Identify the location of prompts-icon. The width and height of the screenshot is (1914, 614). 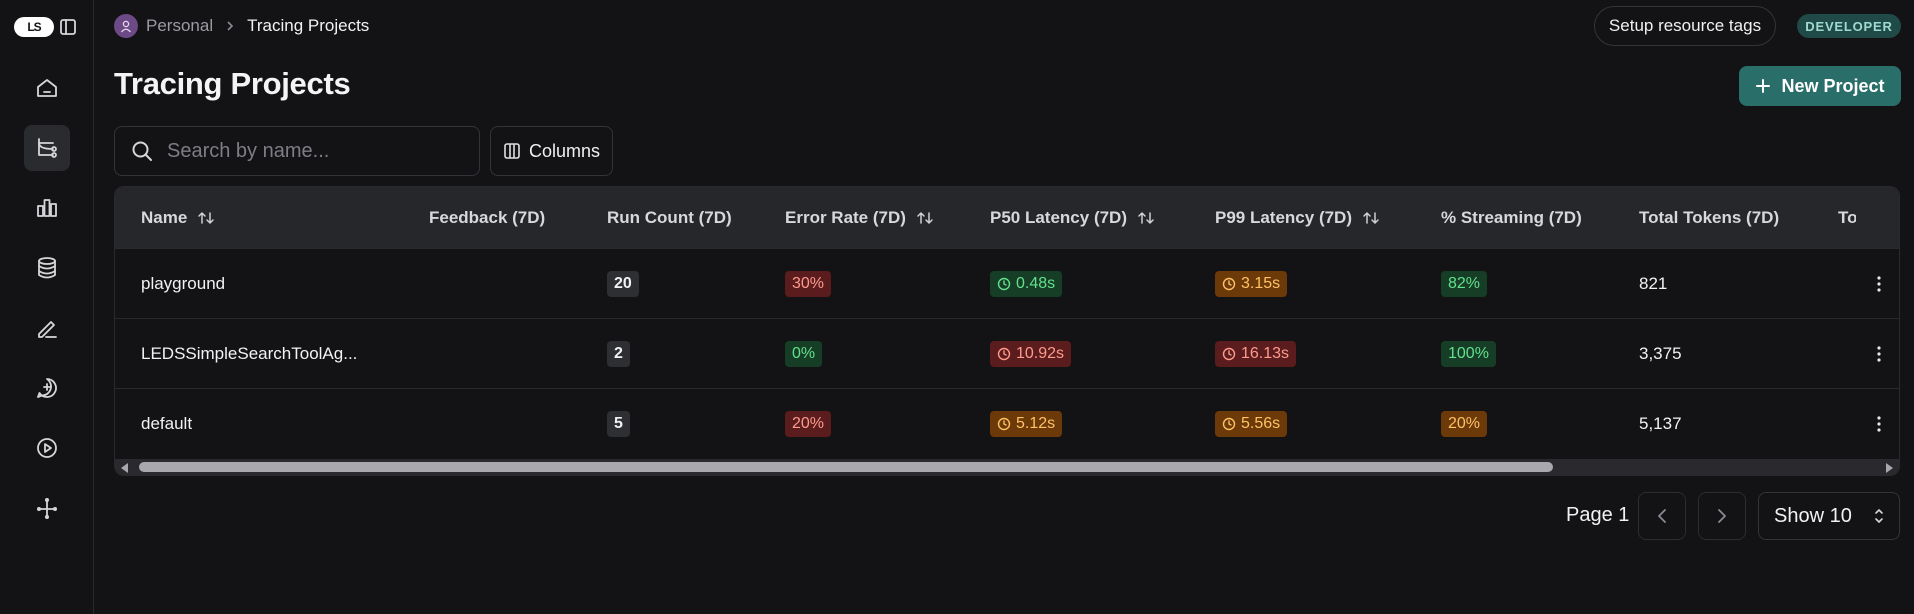
(47, 388).